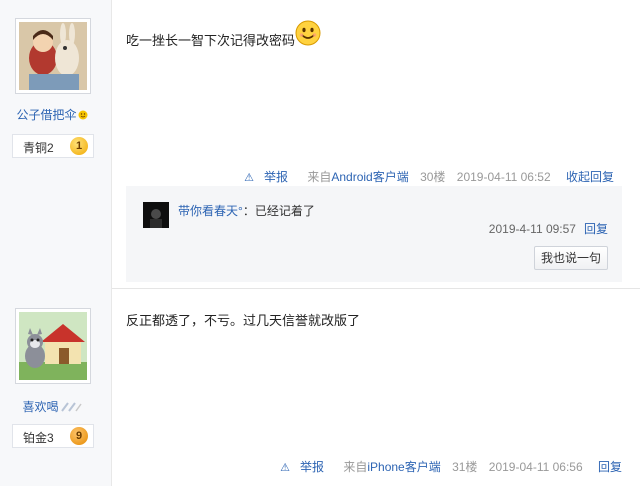 Image resolution: width=640 pixels, height=486 pixels. I want to click on sub-reply-line: 带你看春天°：已经记着了, so click(246, 210).